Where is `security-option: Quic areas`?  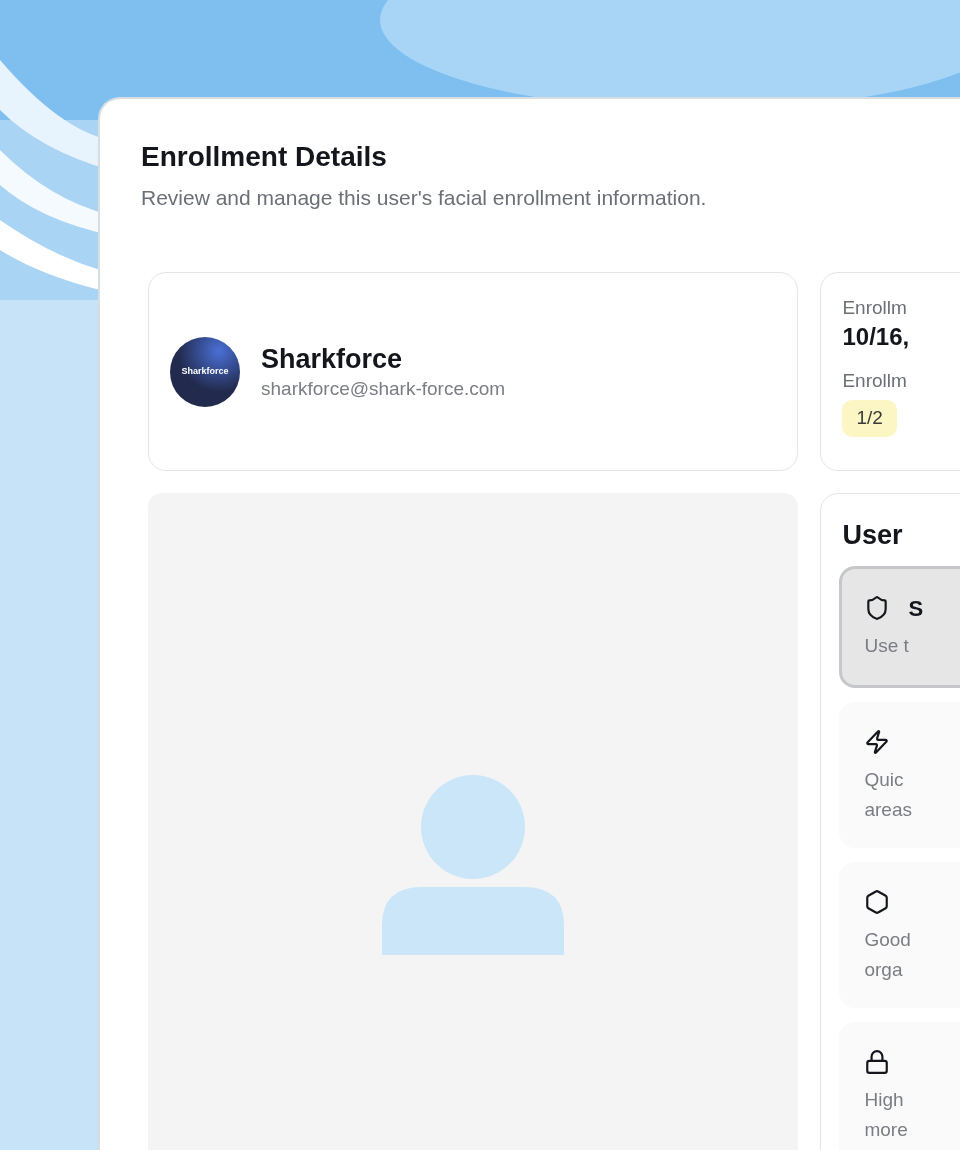 security-option: Quic areas is located at coordinates (899, 775).